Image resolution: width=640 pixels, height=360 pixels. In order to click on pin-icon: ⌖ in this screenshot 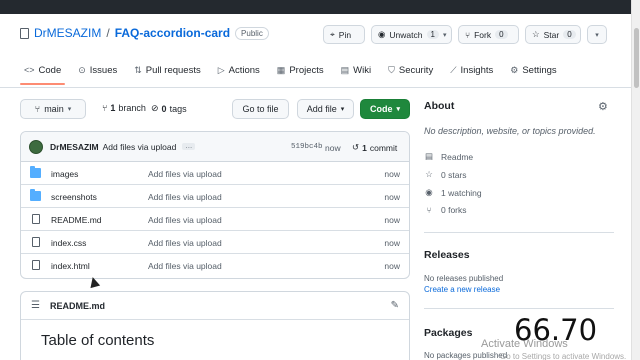, I will do `click(332, 34)`.